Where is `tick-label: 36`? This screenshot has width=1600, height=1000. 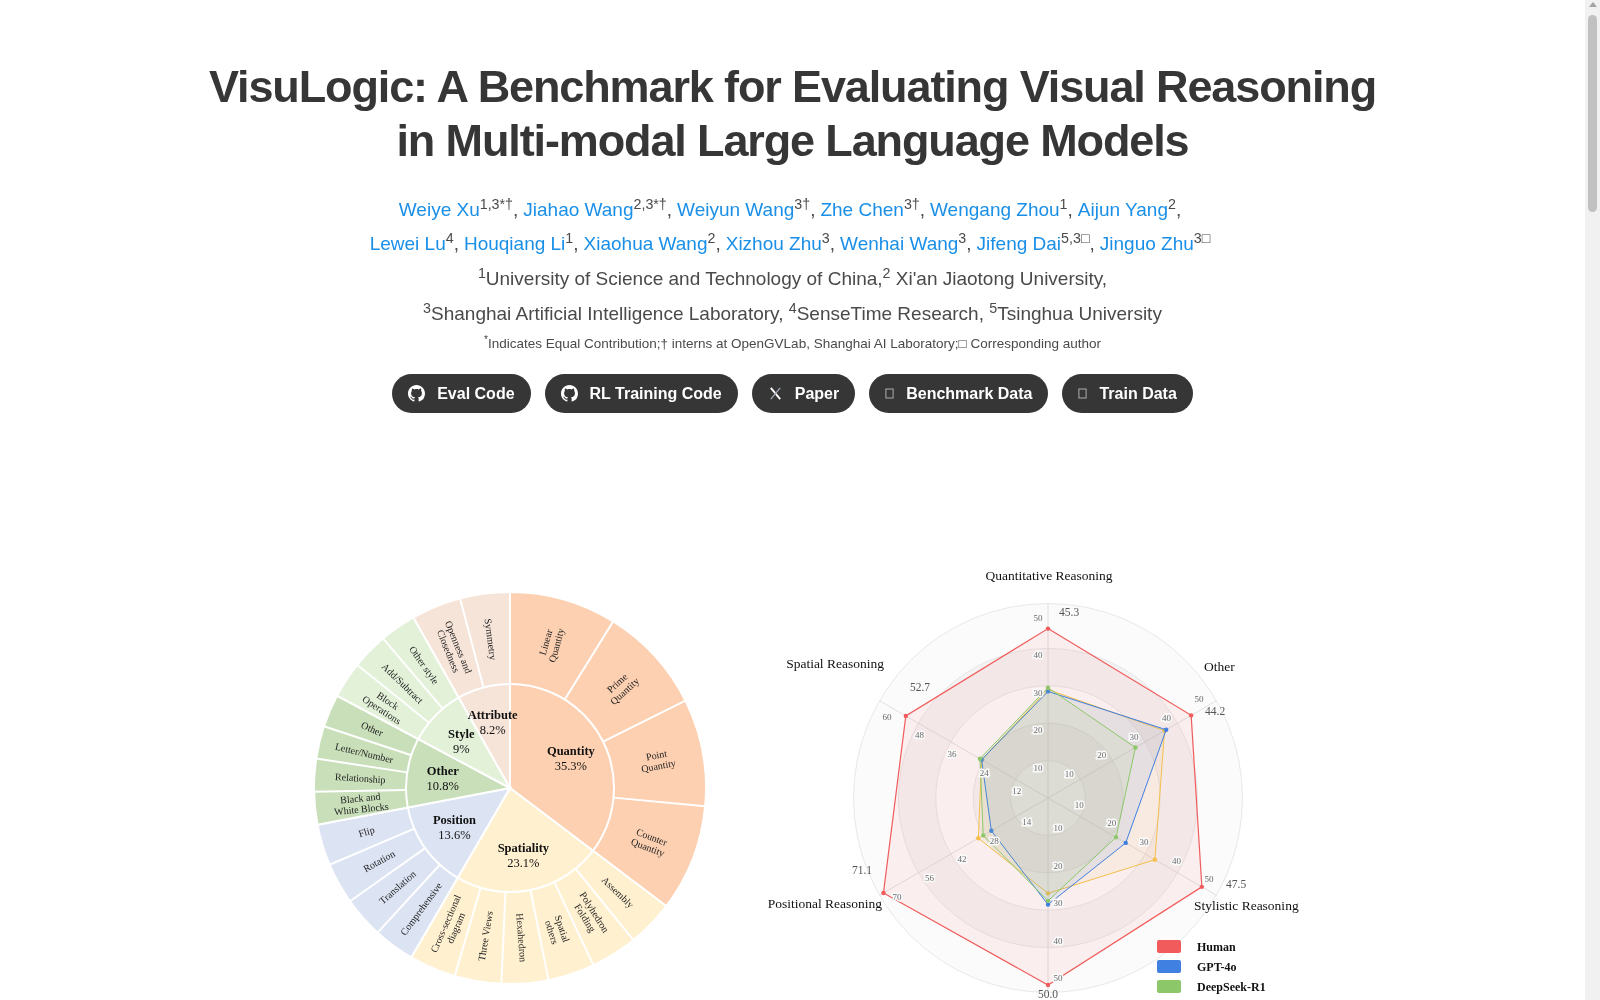 tick-label: 36 is located at coordinates (952, 754).